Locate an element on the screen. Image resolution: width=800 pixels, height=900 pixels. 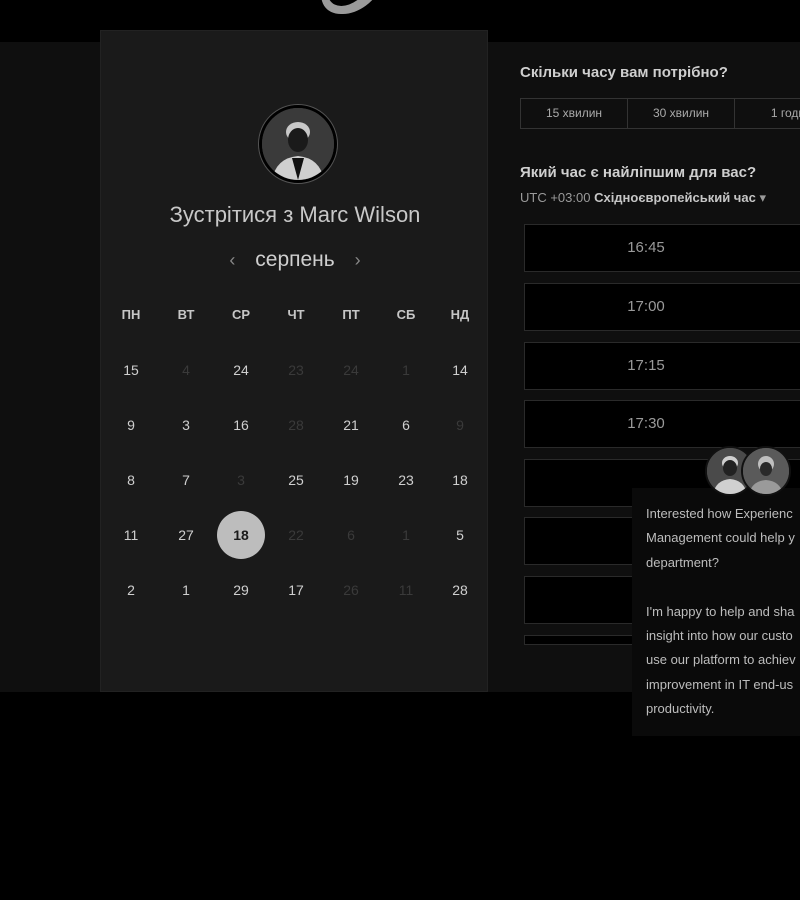
month-label: серпень is located at coordinates (295, 259).